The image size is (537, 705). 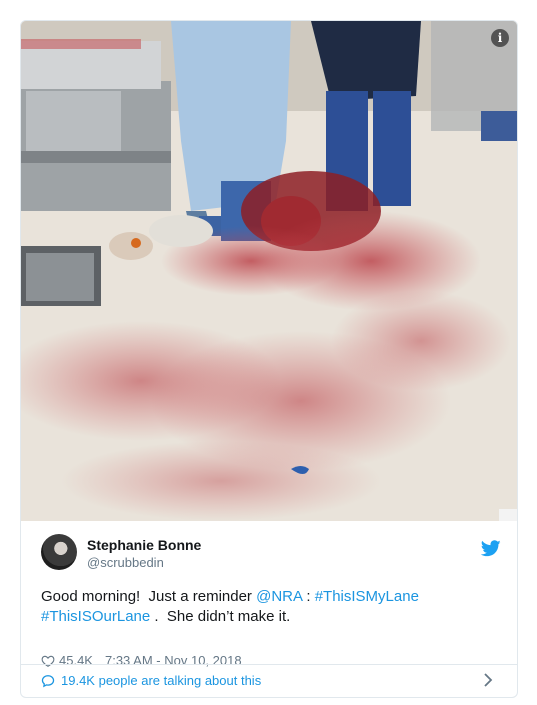 What do you see at coordinates (367, 596) in the screenshot?
I see `hashtag-link: #ThisISMyLane` at bounding box center [367, 596].